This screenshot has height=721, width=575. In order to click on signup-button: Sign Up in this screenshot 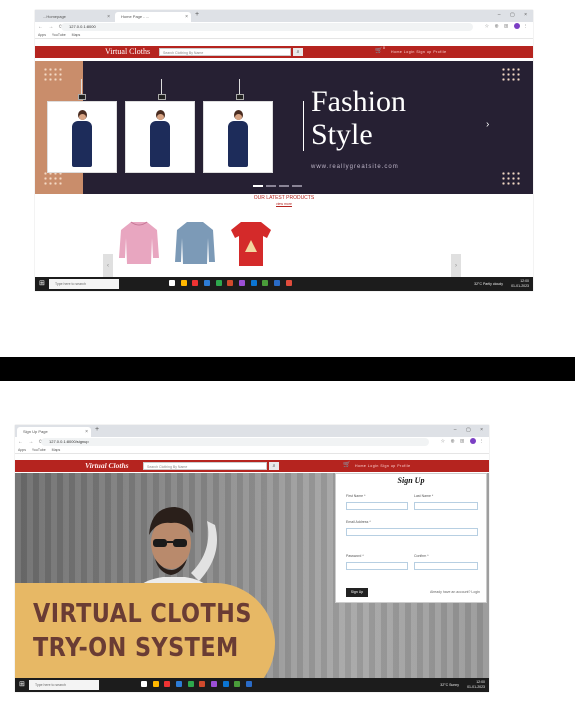, I will do `click(357, 592)`.